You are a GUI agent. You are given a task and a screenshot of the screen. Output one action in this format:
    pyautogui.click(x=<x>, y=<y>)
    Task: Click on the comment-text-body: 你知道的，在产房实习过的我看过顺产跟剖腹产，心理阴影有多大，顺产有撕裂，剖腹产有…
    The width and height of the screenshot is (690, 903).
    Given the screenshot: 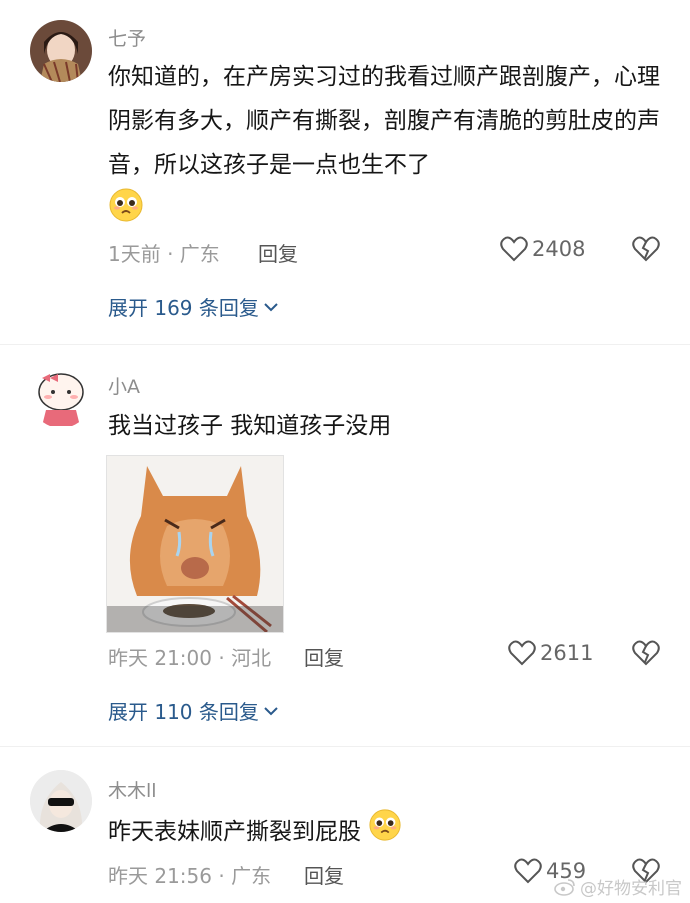 What is the action you would take?
    pyautogui.click(x=384, y=121)
    